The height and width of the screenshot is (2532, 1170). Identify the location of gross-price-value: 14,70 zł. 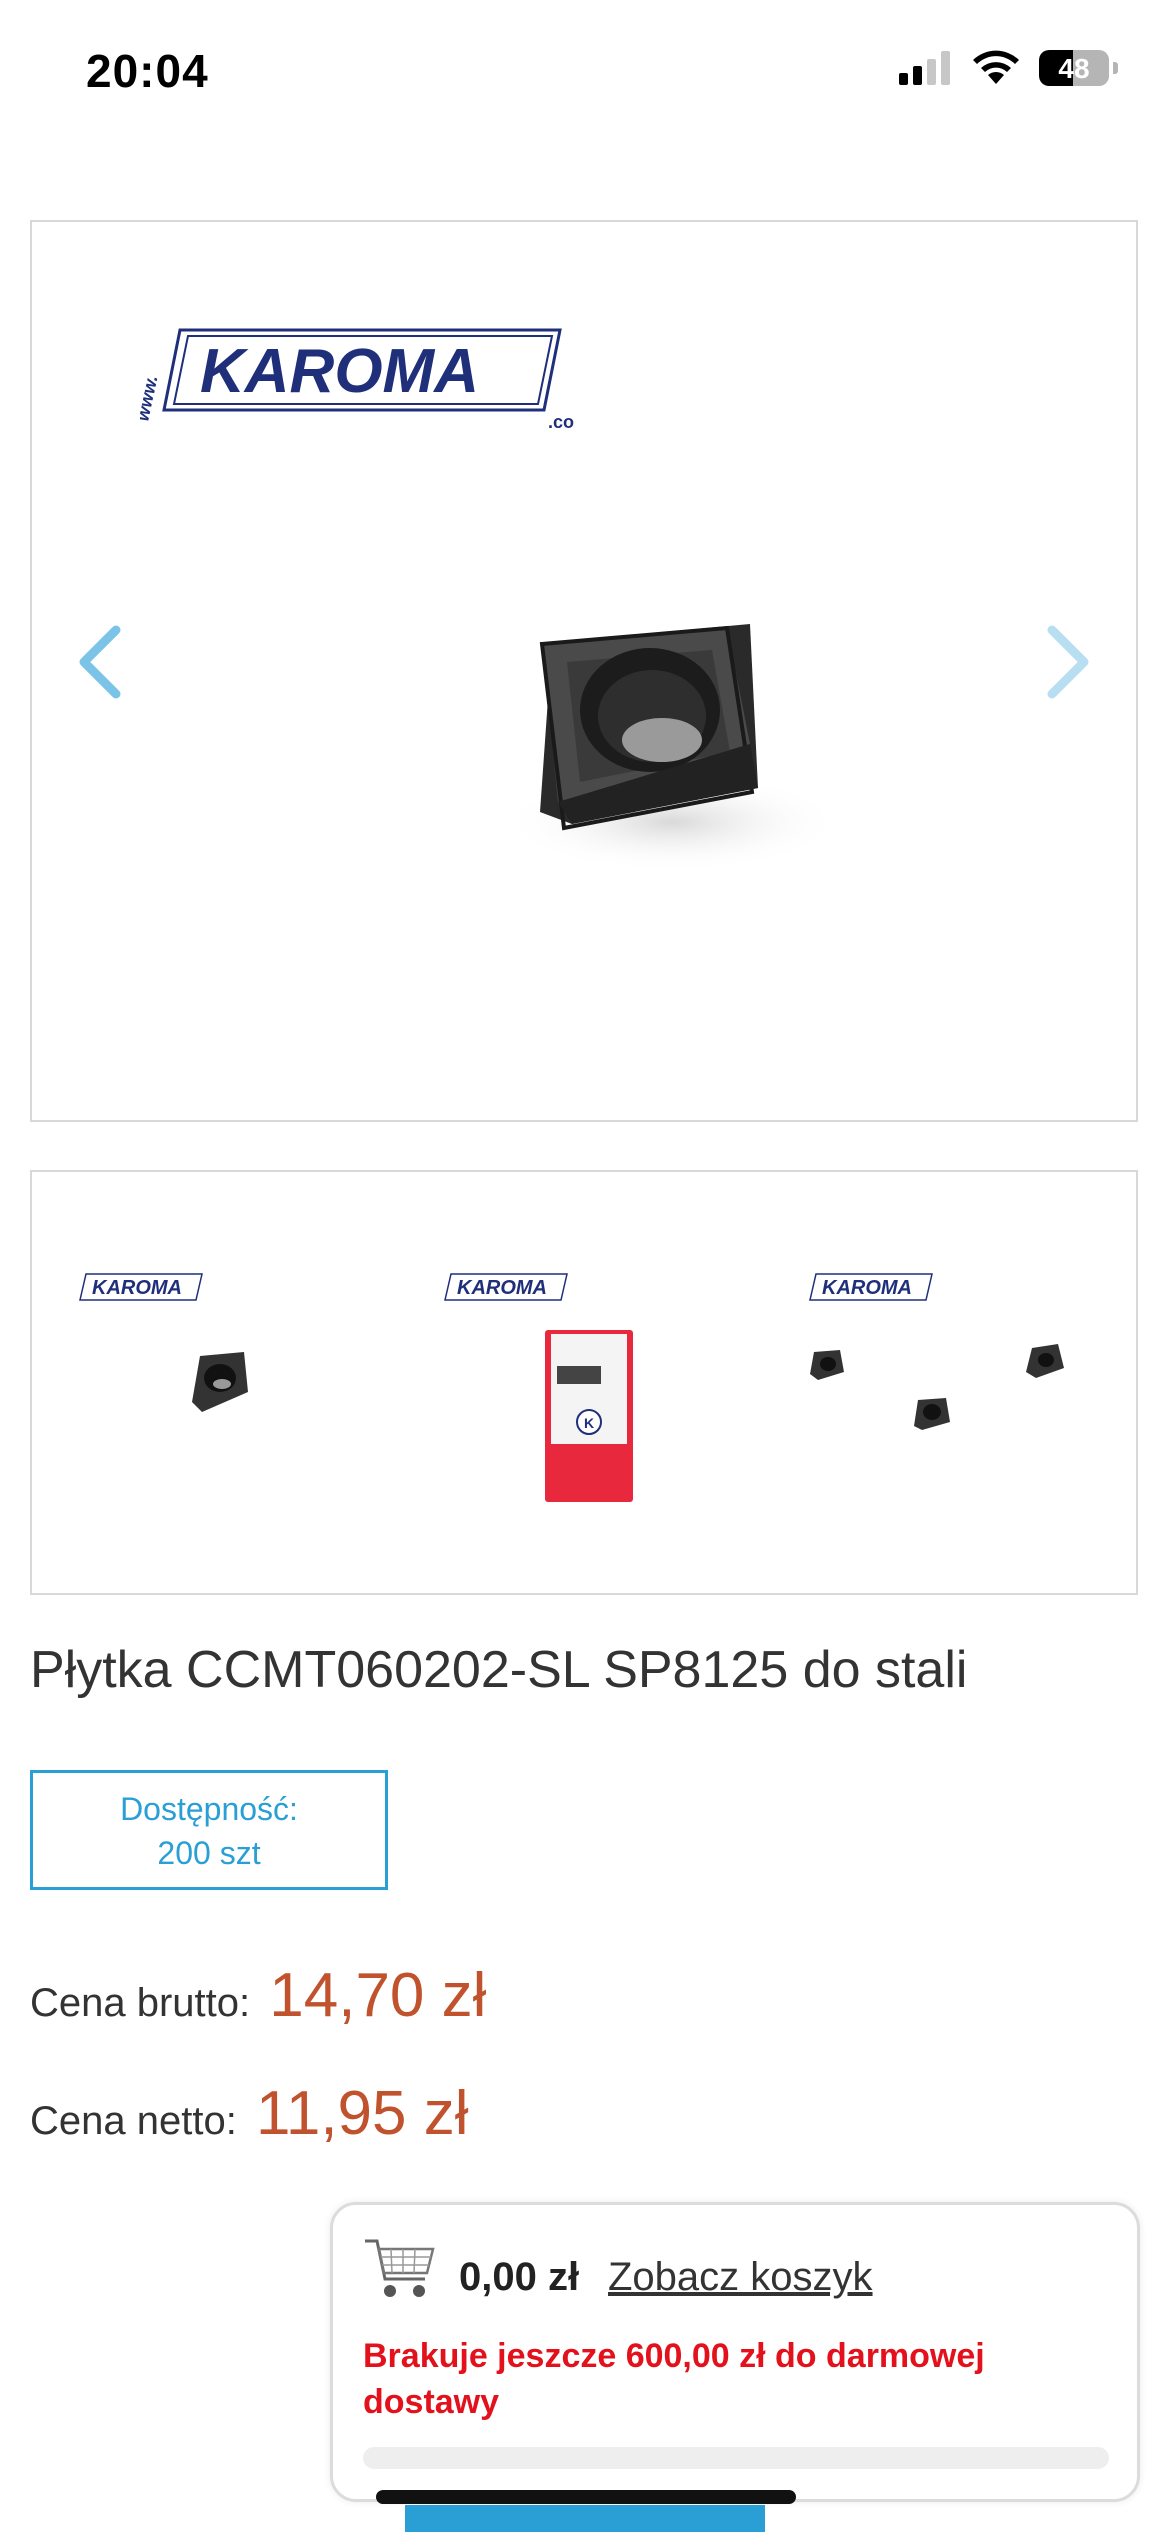
(378, 1995).